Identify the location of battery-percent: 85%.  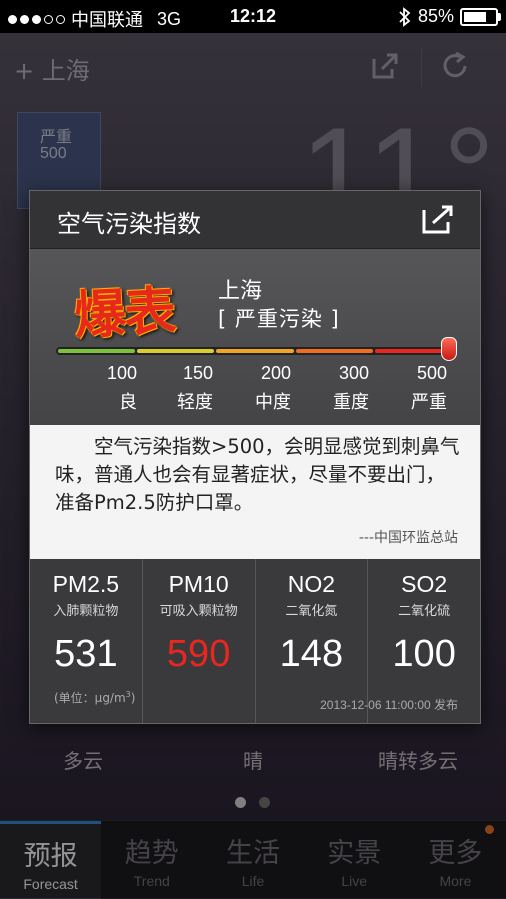
(435, 16).